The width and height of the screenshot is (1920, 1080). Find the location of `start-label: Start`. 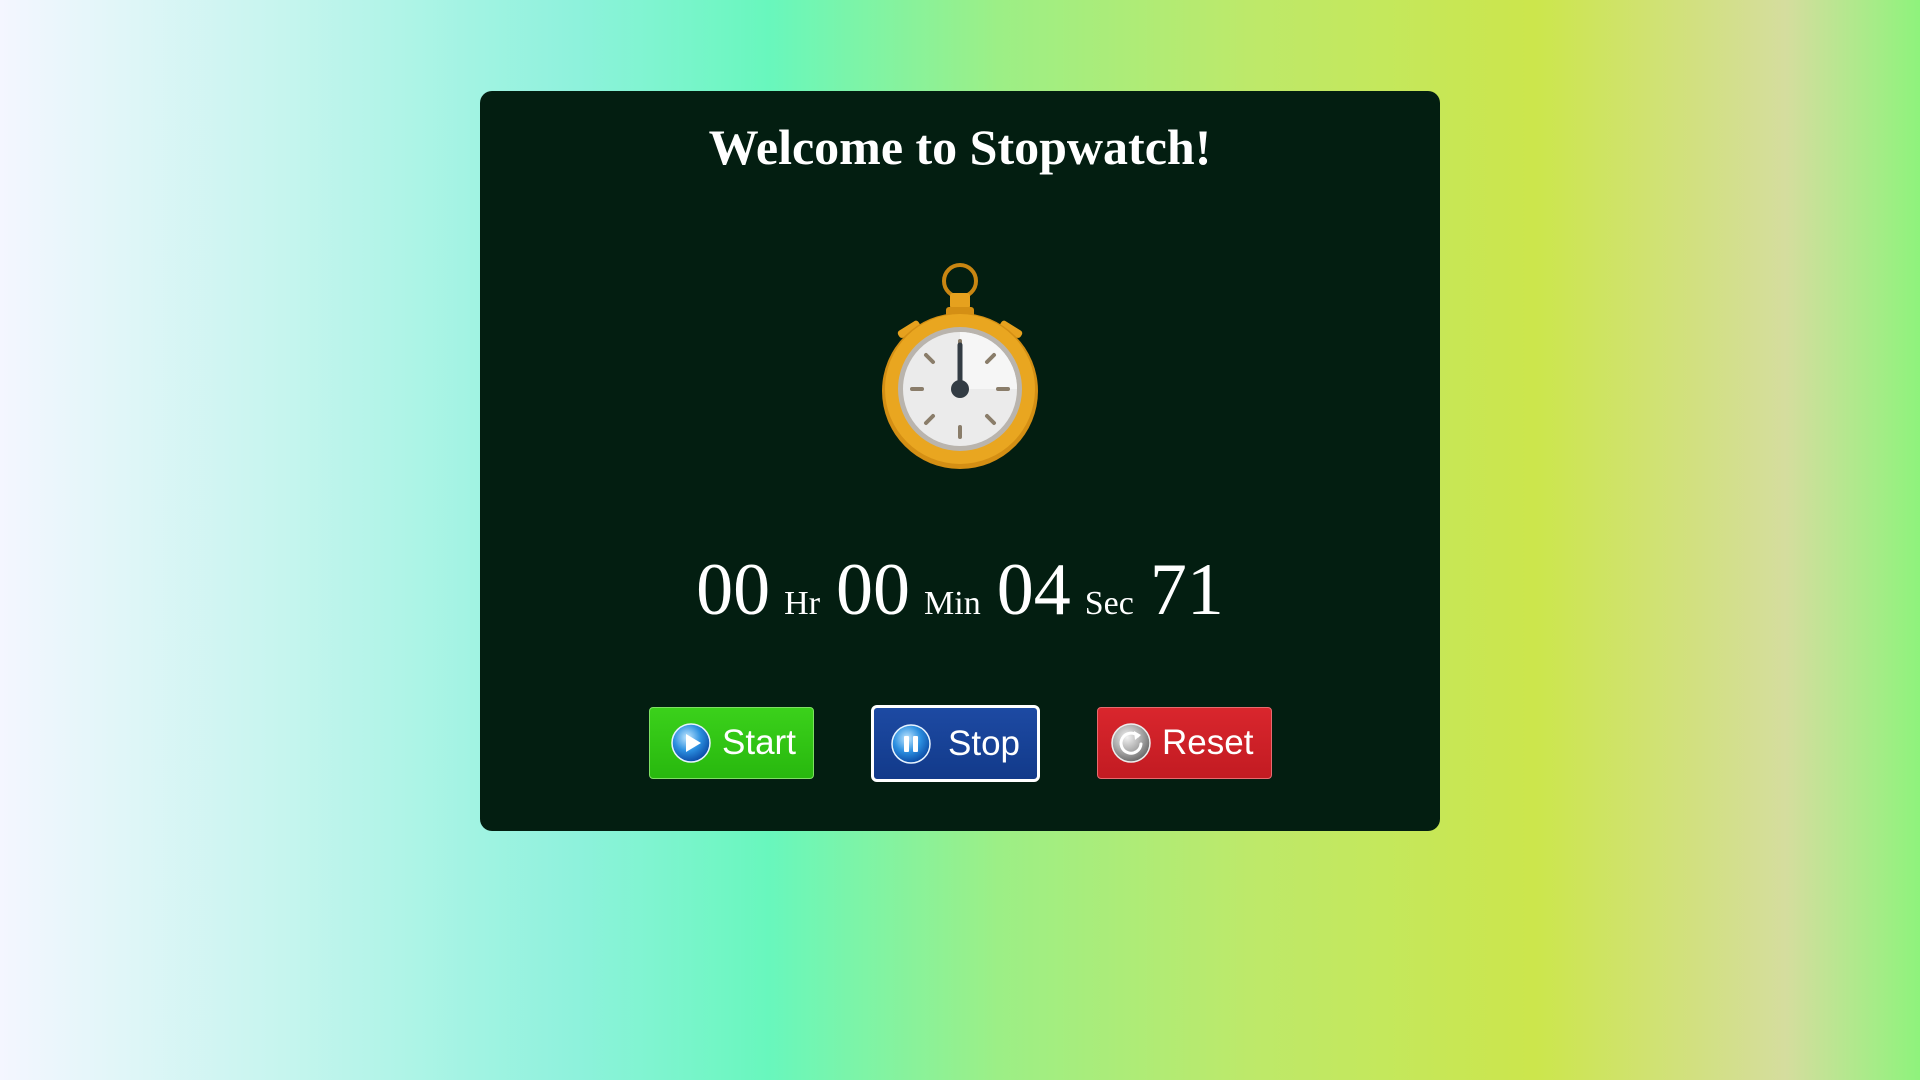

start-label: Start is located at coordinates (759, 742).